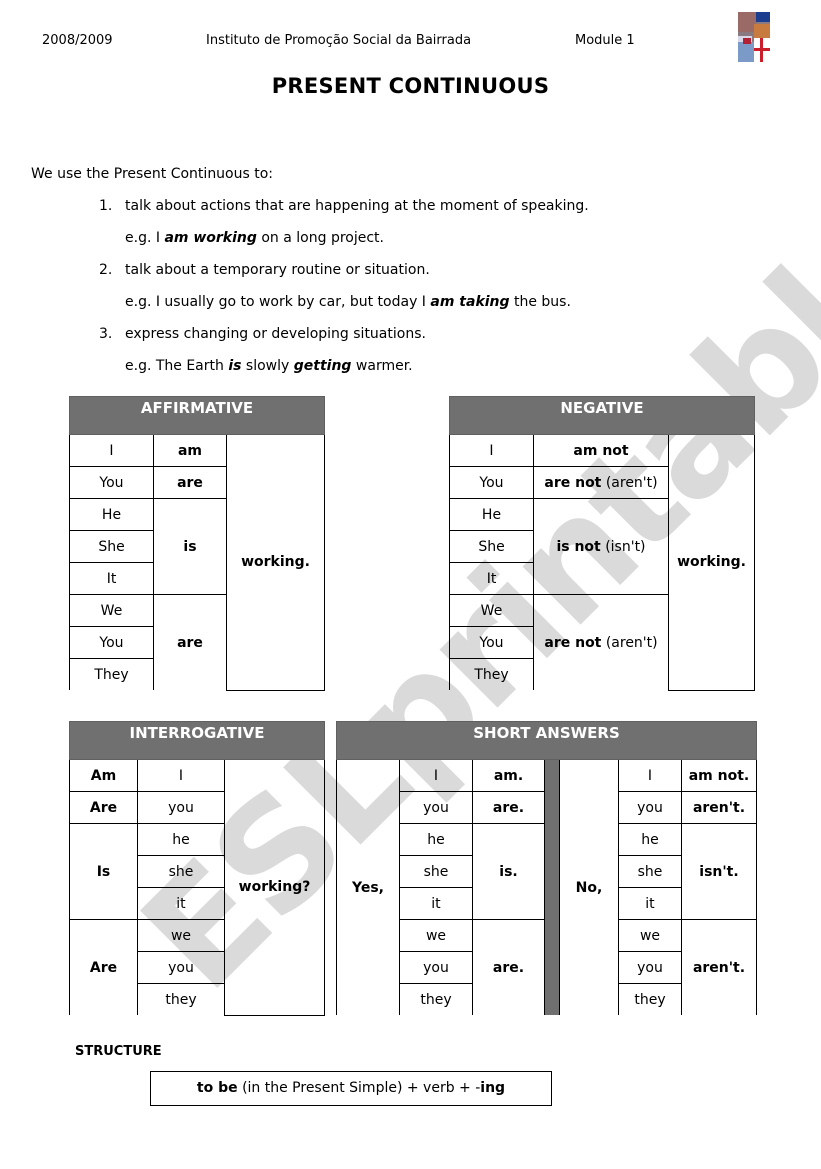 The image size is (821, 1169). What do you see at coordinates (320, 238) in the screenshot?
I see `example-text: on a long project.` at bounding box center [320, 238].